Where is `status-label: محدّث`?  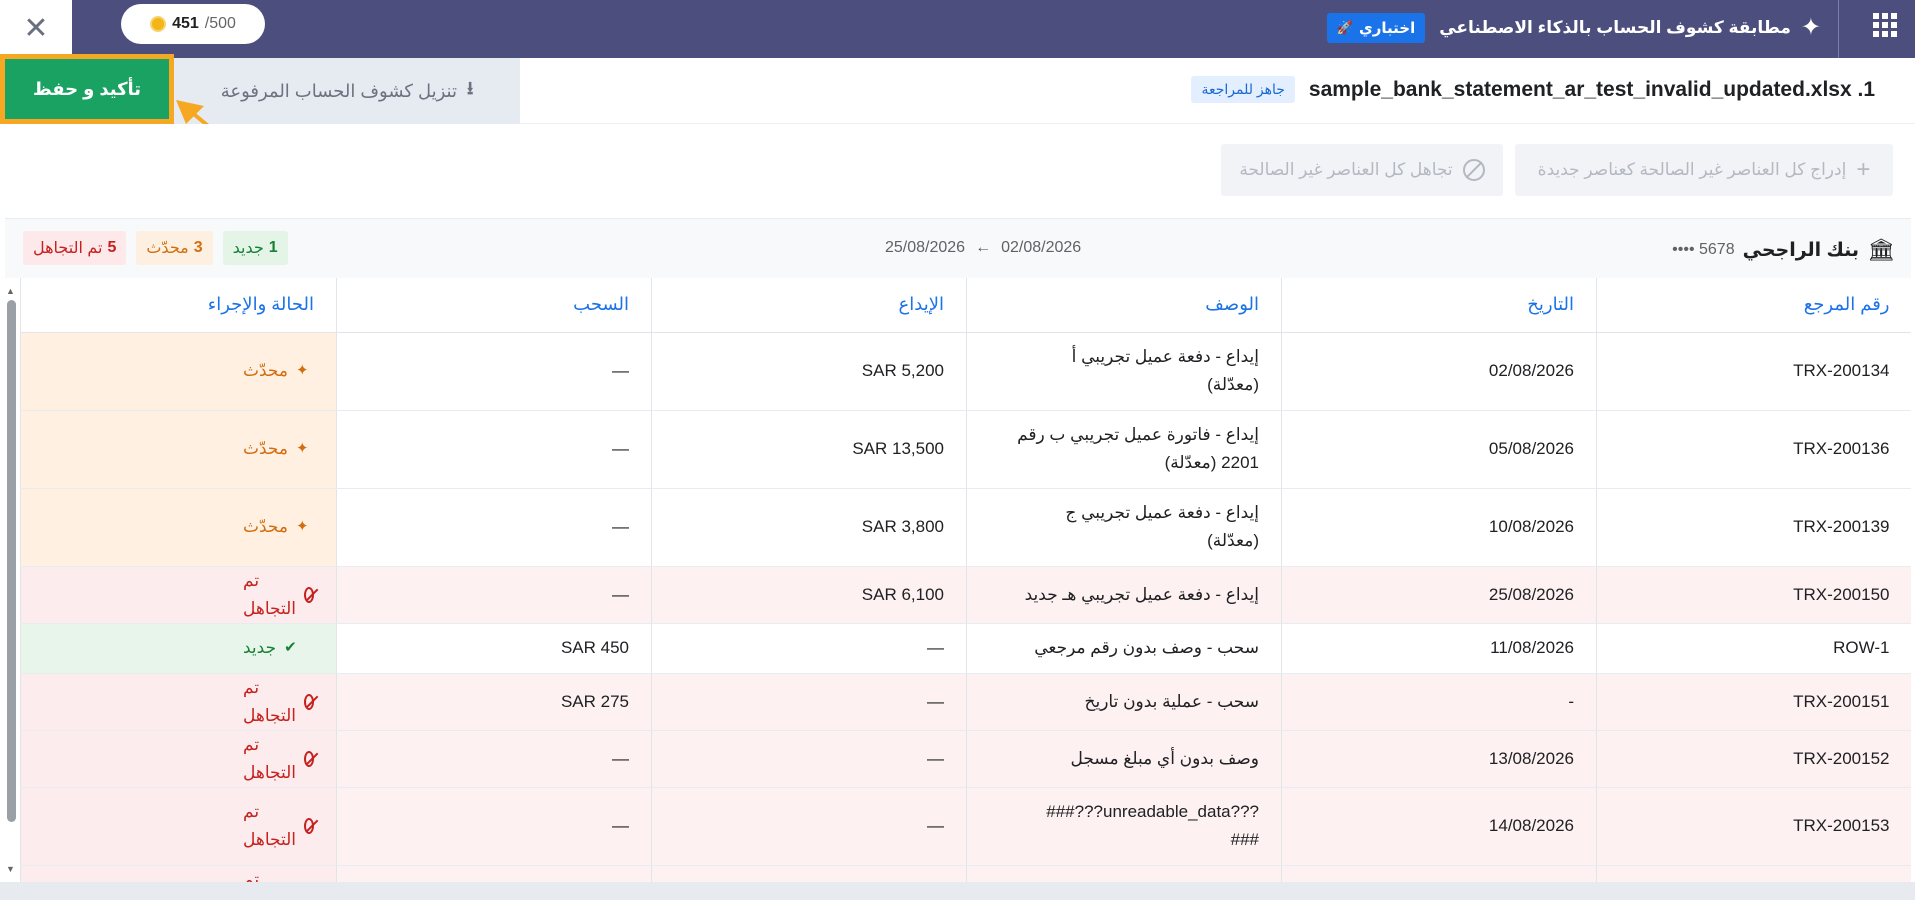
status-label: محدّث is located at coordinates (266, 448).